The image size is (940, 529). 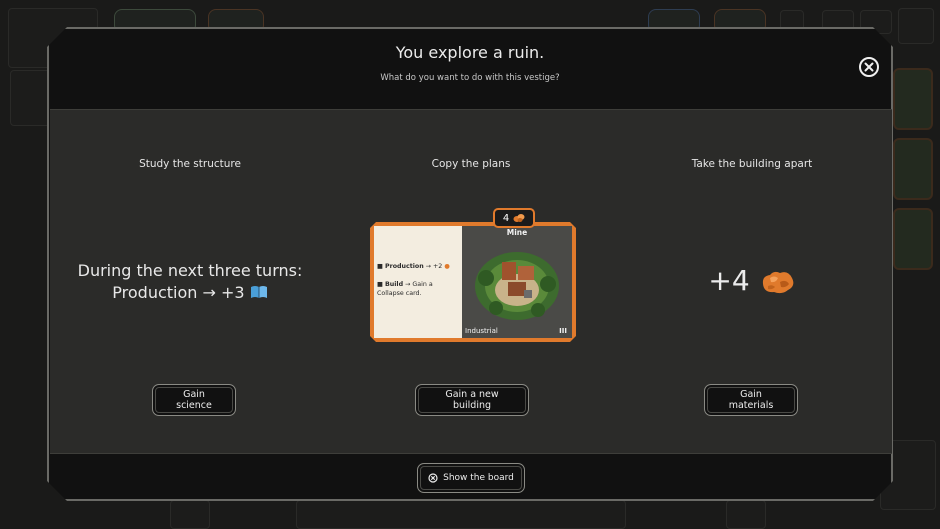 What do you see at coordinates (506, 218) in the screenshot?
I see `card-cost: 4` at bounding box center [506, 218].